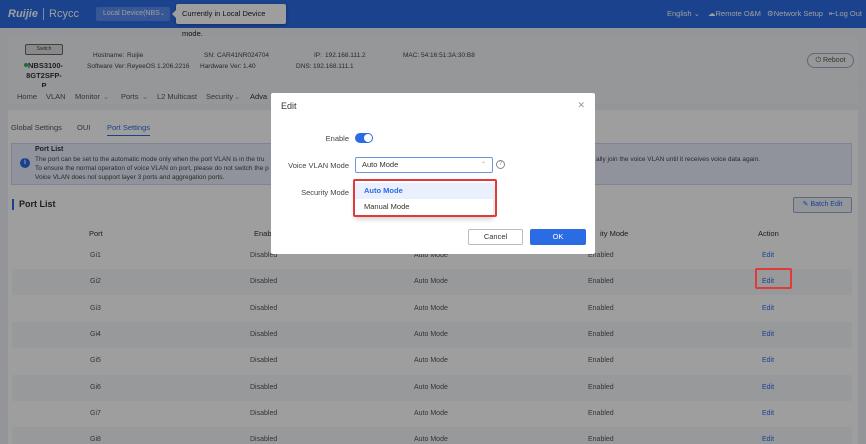 This screenshot has height=444, width=866. Describe the element at coordinates (581, 105) in the screenshot. I see `close-icon: ✕` at that location.